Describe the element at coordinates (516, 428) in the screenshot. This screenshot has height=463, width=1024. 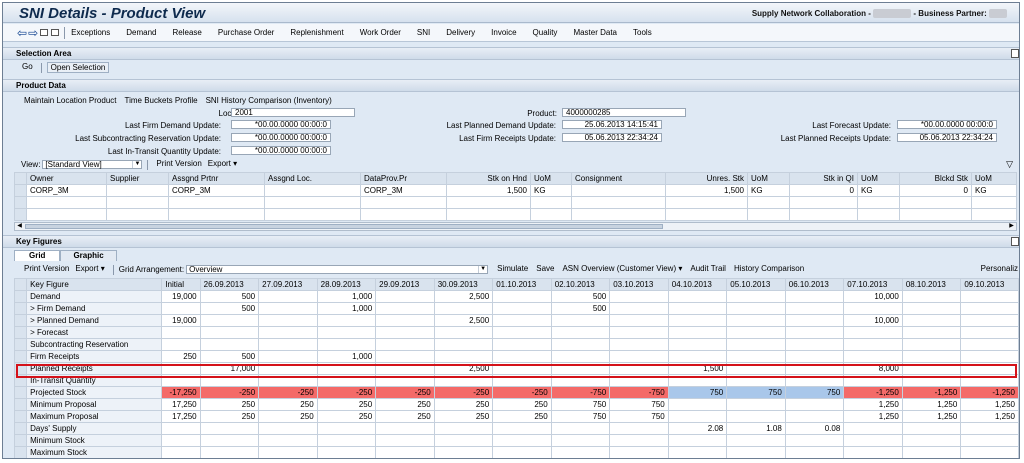
I see `key-figure-row: Days' Supply 2.08 1.08 0.08` at that location.